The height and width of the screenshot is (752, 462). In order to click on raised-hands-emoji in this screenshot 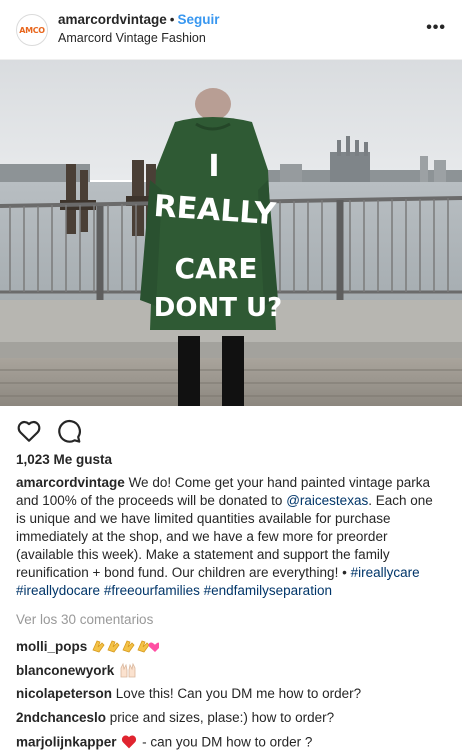, I will do `click(128, 671)`.